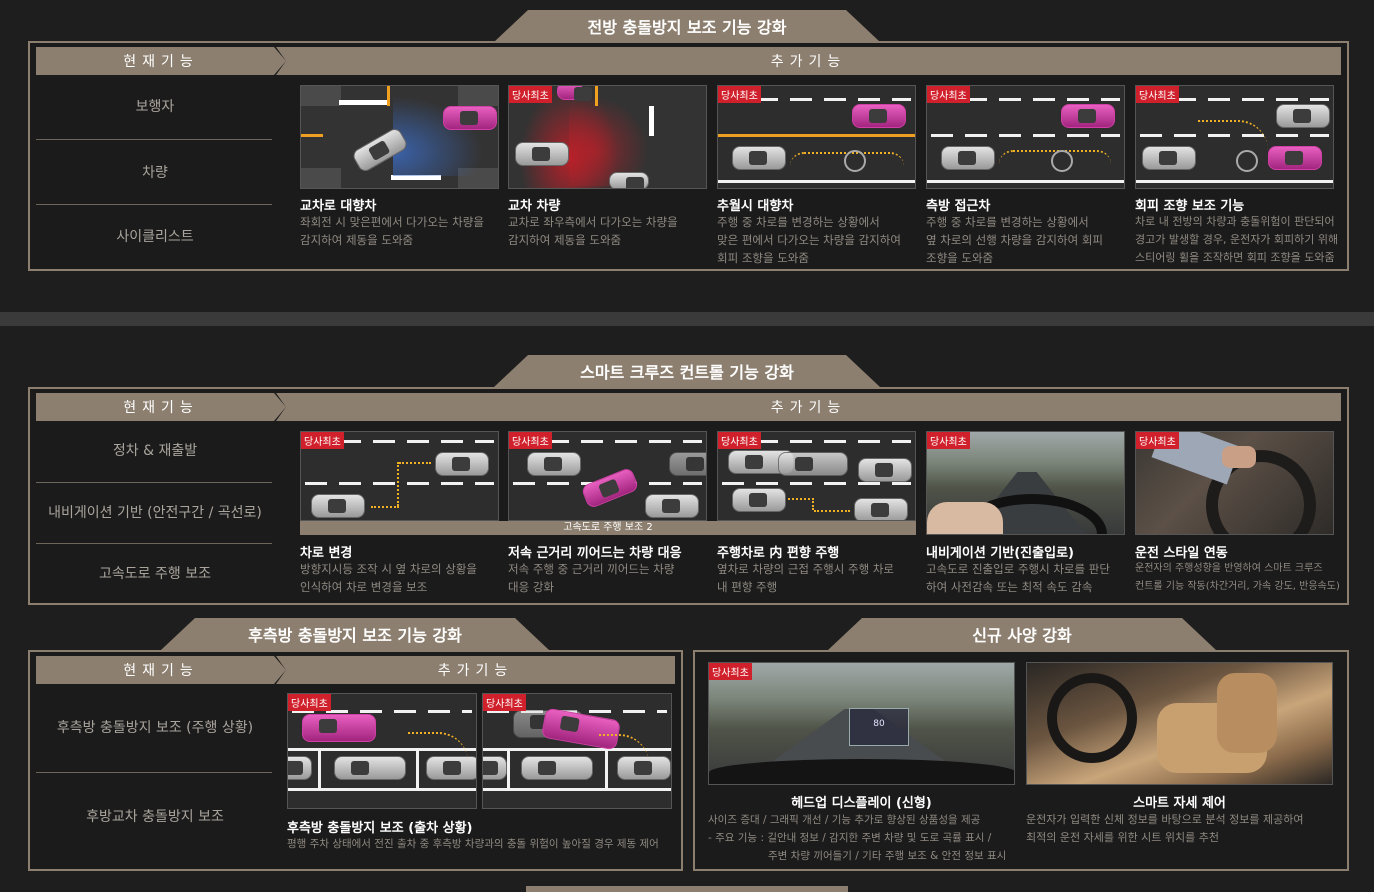 Image resolution: width=1374 pixels, height=892 pixels. What do you see at coordinates (610, 578) in the screenshot?
I see `card-desc: 저속 주행 중 근거리 끼어드는 차량 대응 강화` at bounding box center [610, 578].